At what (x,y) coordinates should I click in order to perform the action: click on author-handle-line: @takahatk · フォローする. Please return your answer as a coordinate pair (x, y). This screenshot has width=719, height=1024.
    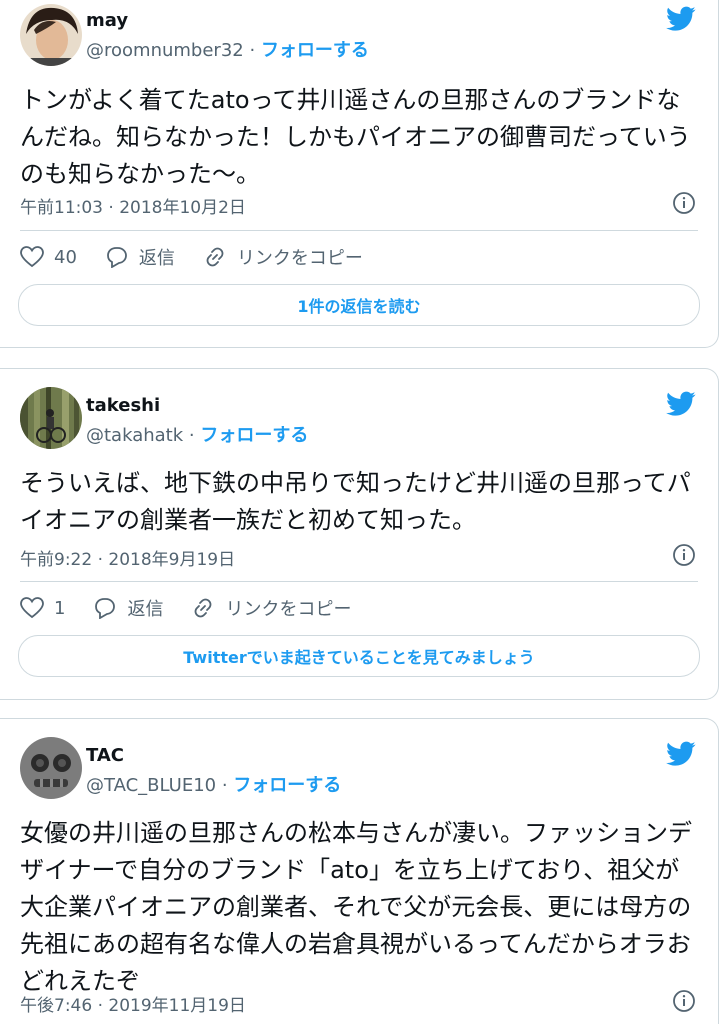
    Looking at the image, I should click on (197, 434).